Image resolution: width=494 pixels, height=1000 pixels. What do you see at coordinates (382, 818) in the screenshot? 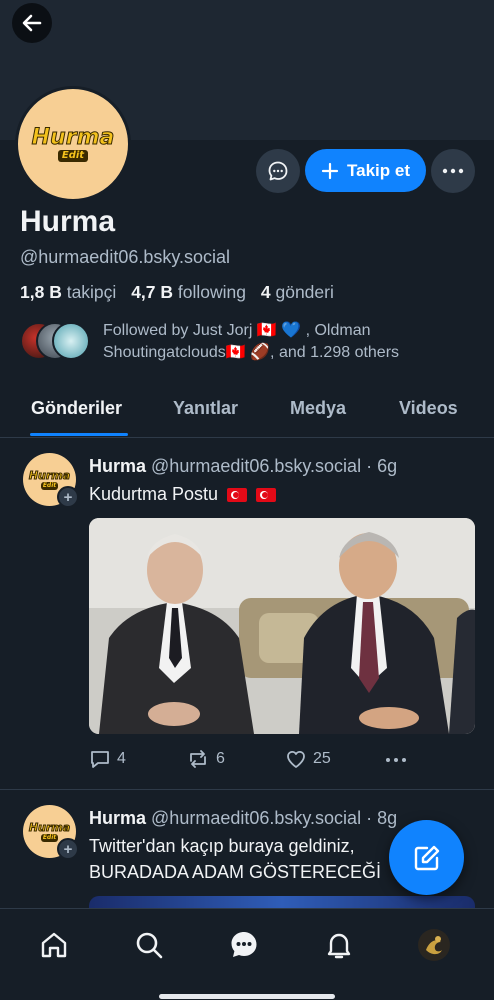
I see `post-time: · 8g` at bounding box center [382, 818].